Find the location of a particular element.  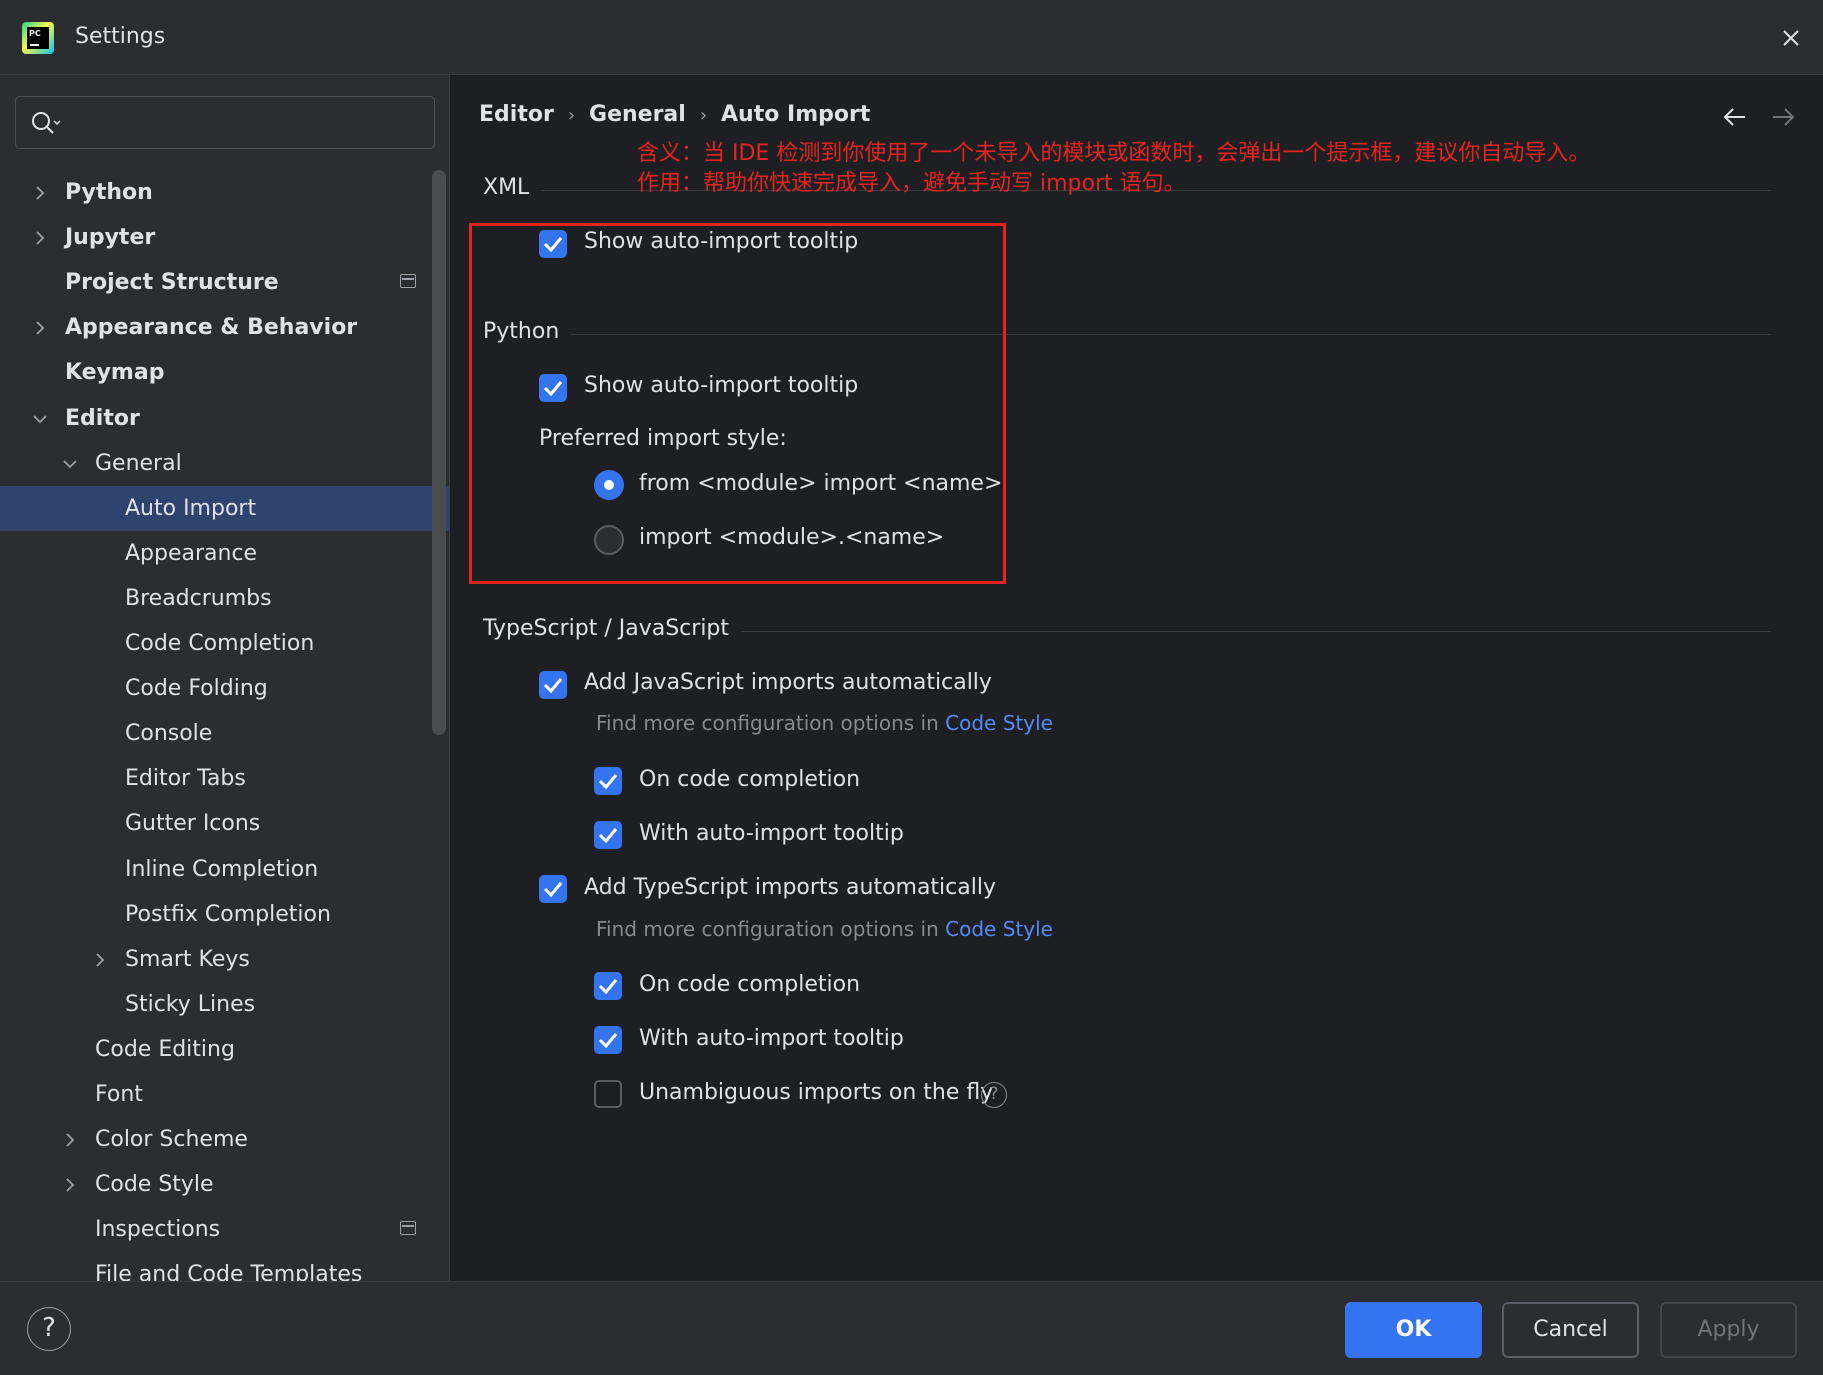

sidebar-item: Code Style is located at coordinates (224, 1184).